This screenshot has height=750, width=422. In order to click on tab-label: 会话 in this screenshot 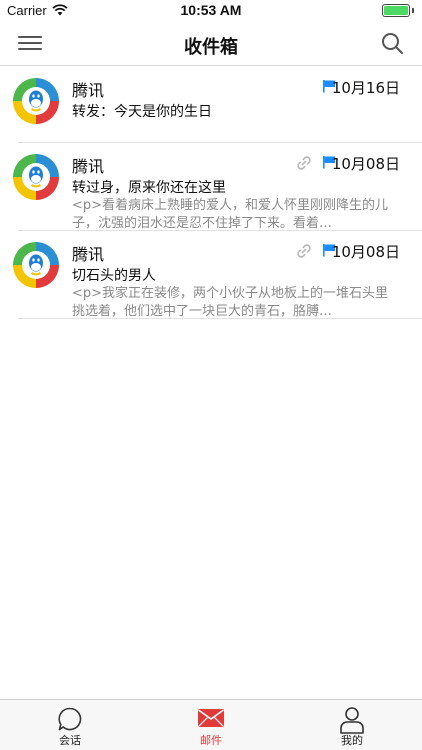, I will do `click(70, 740)`.